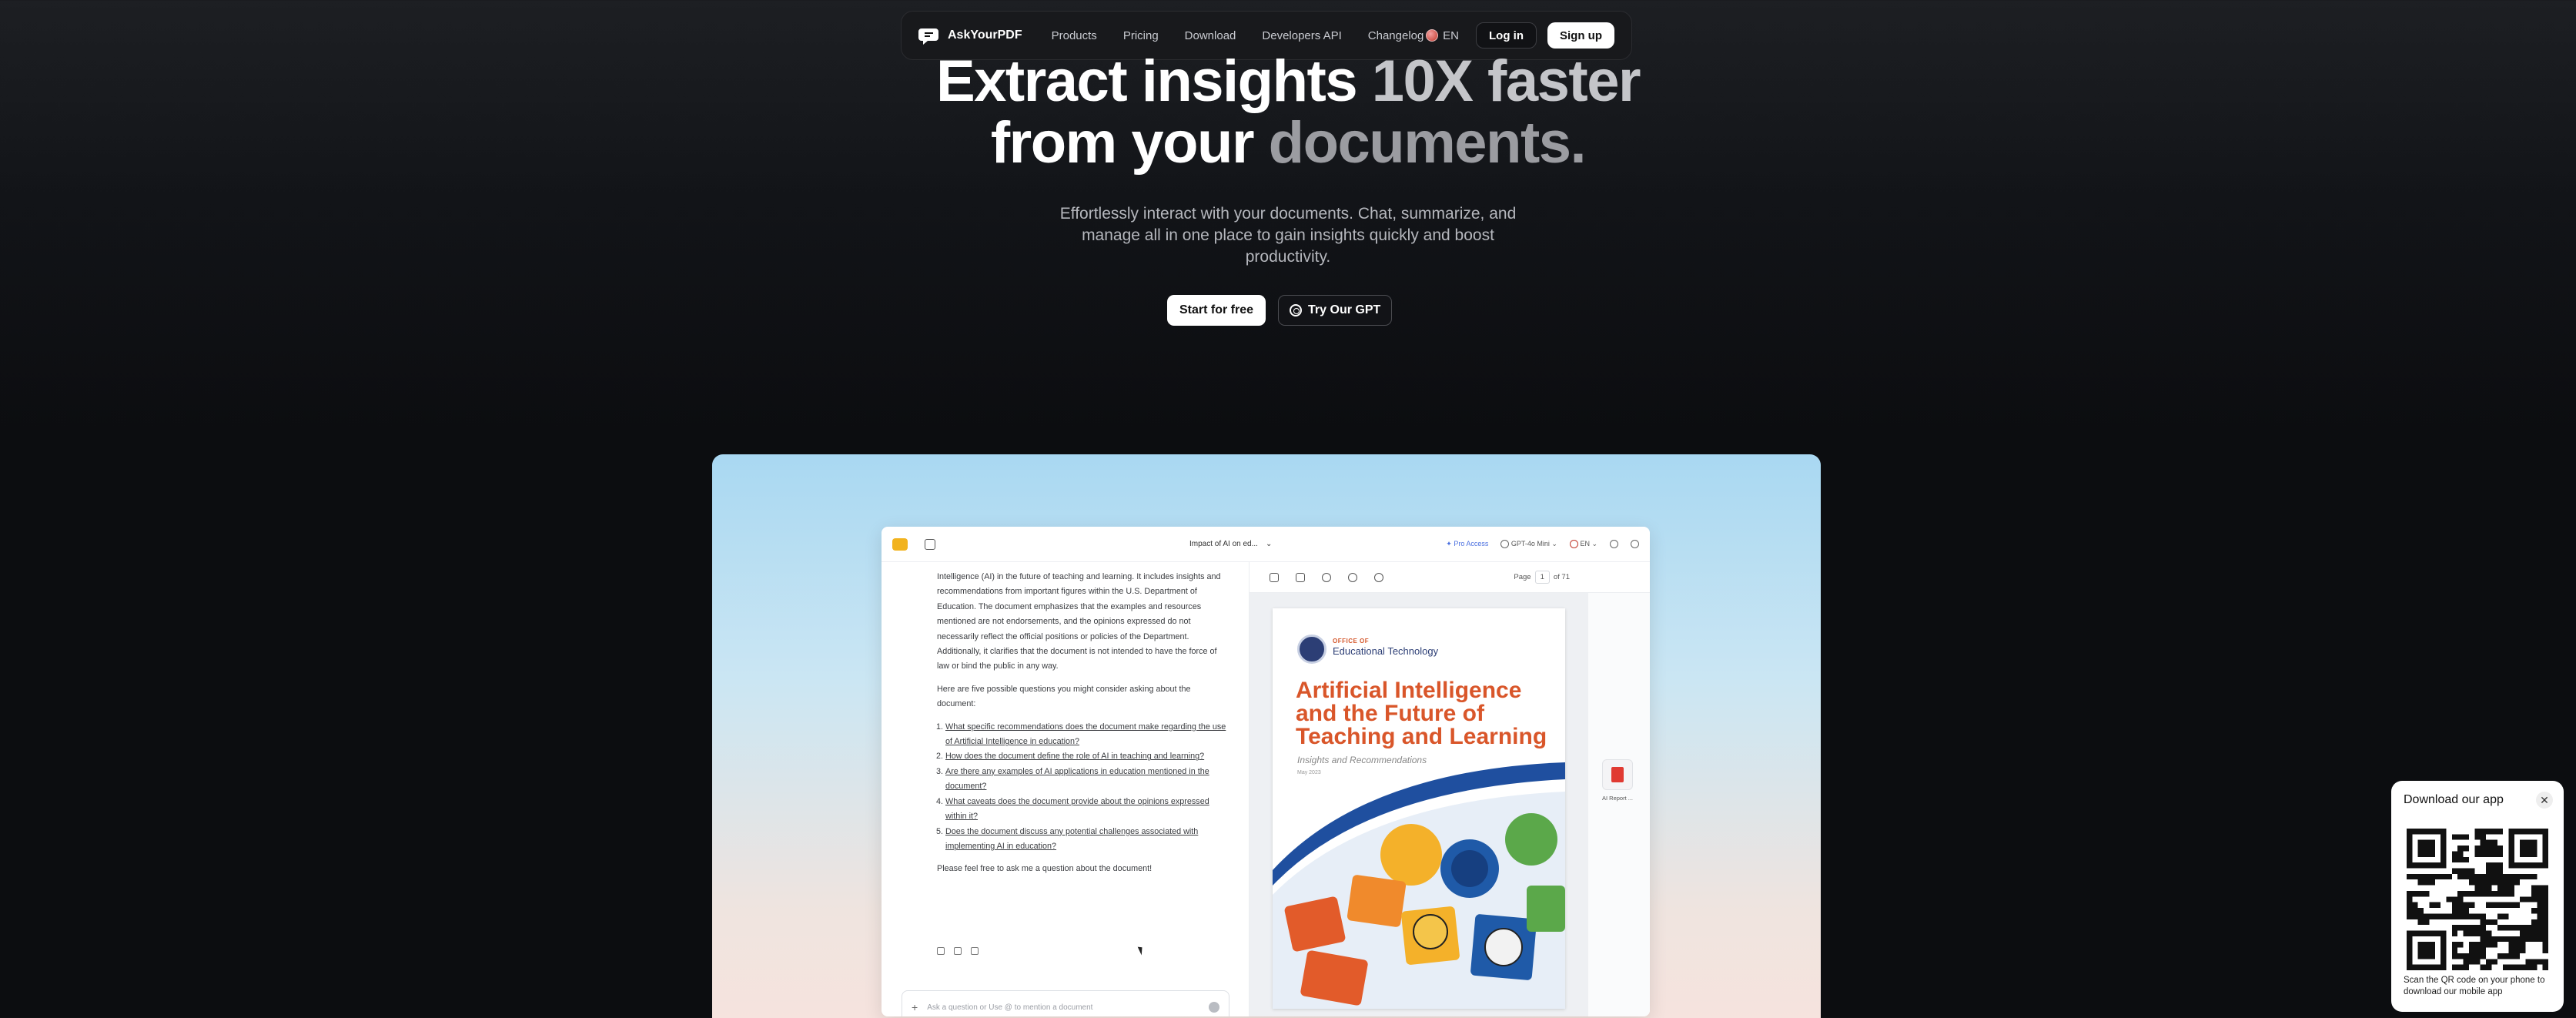 This screenshot has width=2576, height=1018. What do you see at coordinates (985, 35) in the screenshot?
I see `brand-name: AskYourPDF` at bounding box center [985, 35].